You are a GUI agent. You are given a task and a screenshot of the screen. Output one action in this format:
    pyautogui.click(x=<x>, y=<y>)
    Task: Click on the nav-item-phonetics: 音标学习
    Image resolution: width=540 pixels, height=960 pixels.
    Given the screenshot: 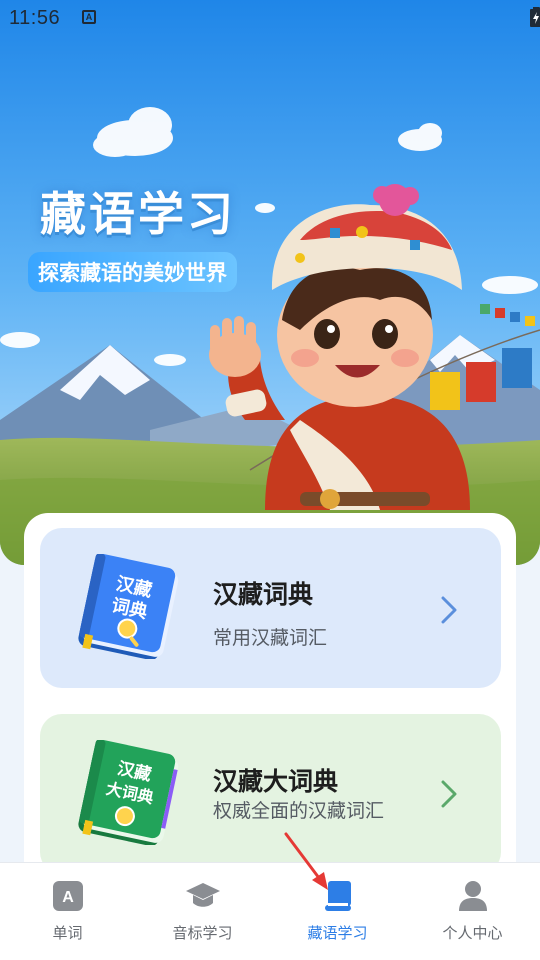 What is the action you would take?
    pyautogui.click(x=202, y=911)
    